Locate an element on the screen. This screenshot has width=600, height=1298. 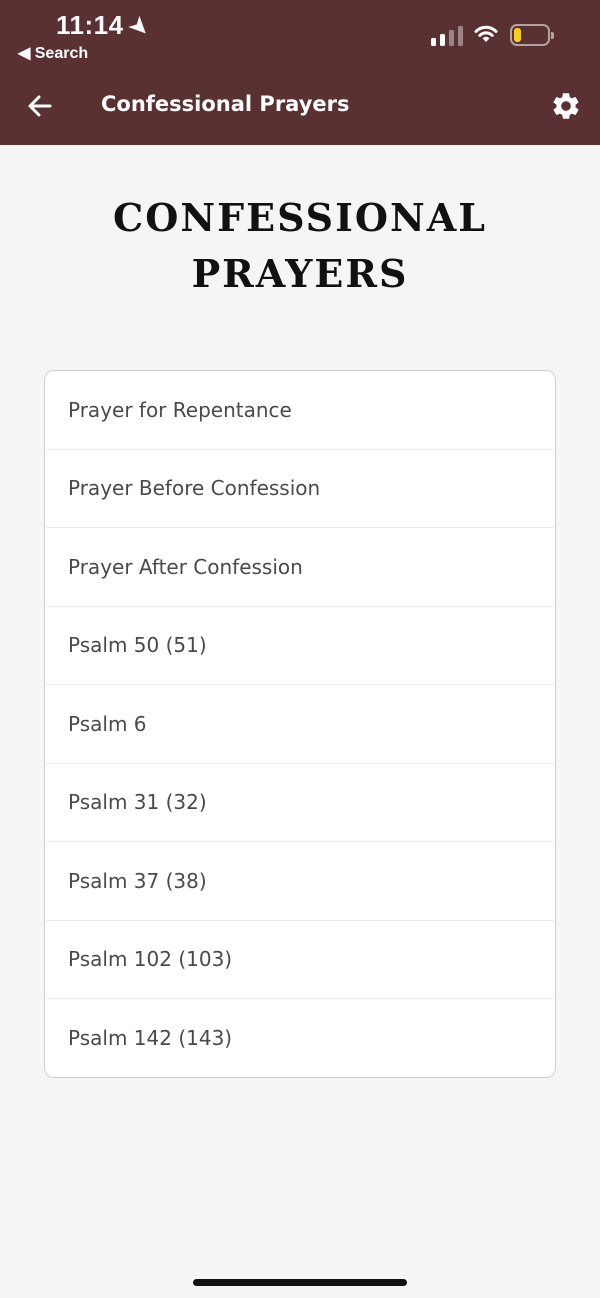
list-item-psalm-6: Psalm 6 is located at coordinates (300, 724).